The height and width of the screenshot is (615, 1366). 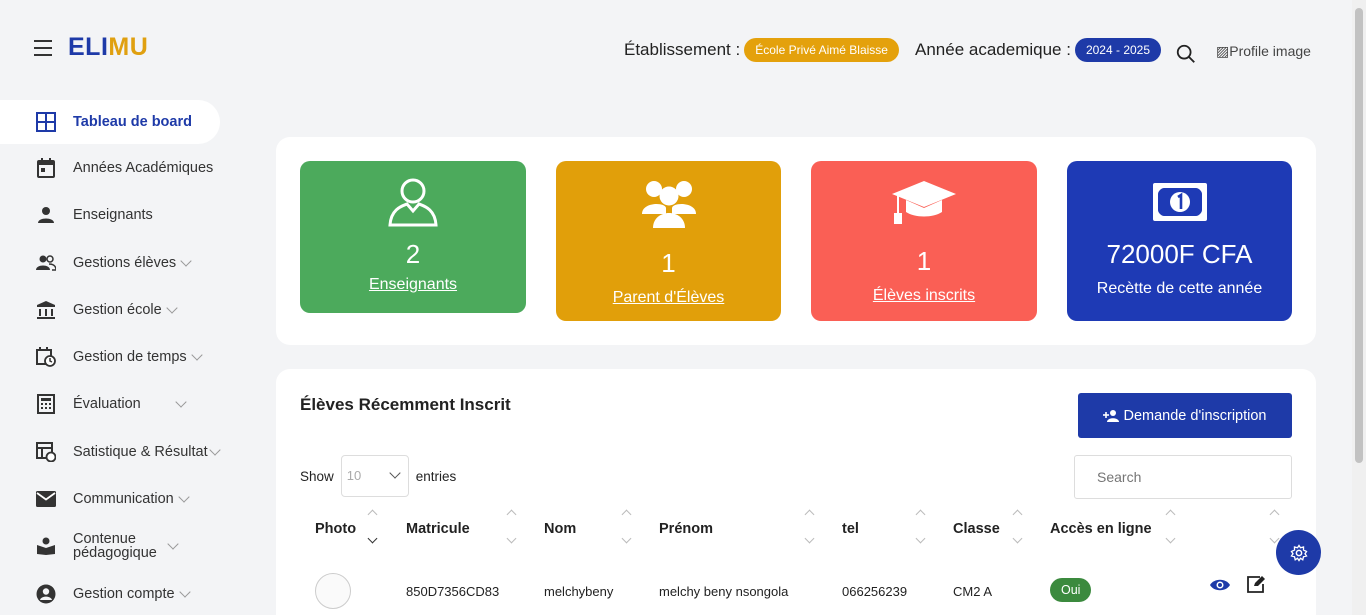 I want to click on scrollbar-thumb, so click(x=1359, y=235).